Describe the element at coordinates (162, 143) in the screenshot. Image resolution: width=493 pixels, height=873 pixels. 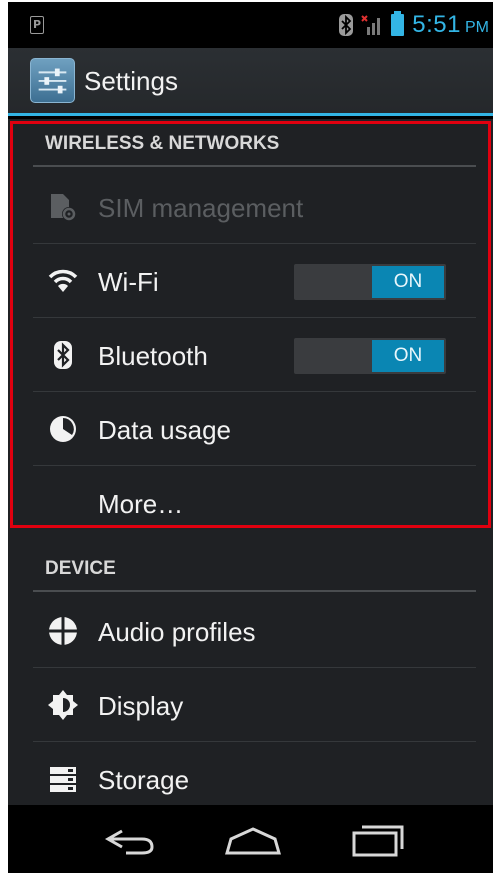
I see `section-title-wireless: WIRELESS & NETWORKS` at that location.